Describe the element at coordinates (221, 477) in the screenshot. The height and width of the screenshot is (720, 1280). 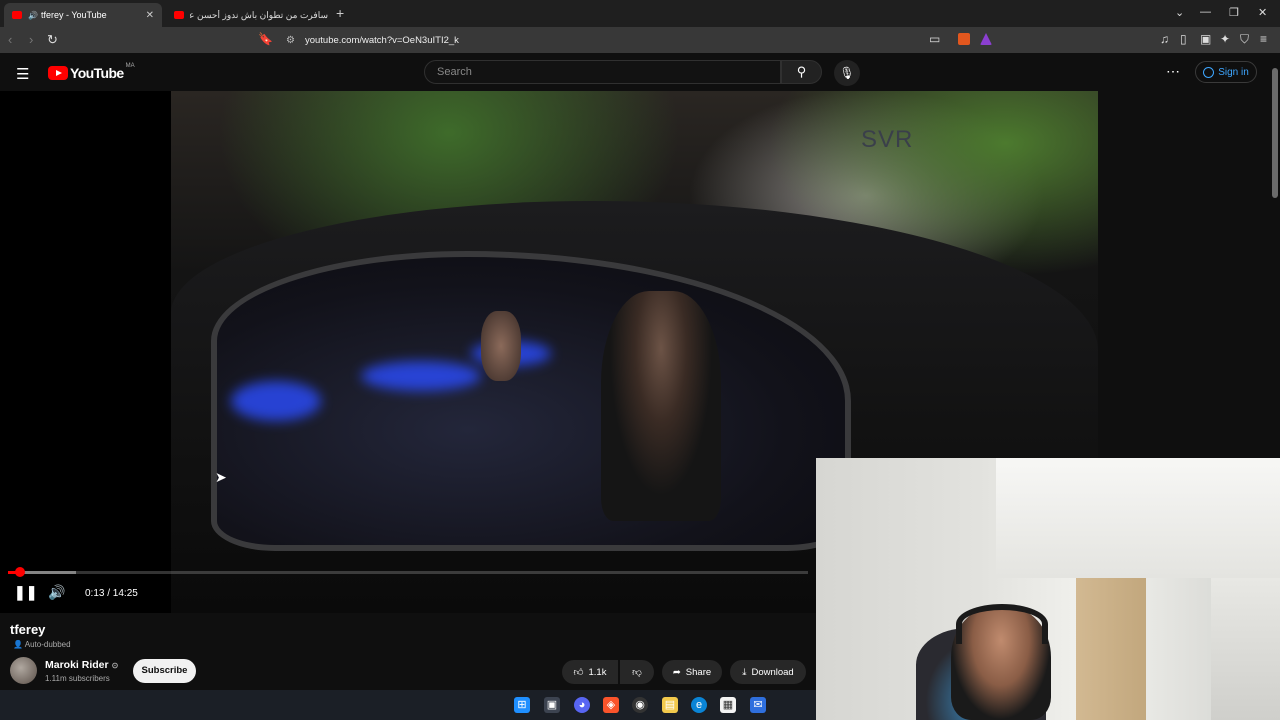
I see `mouse-cursor-icon: ➤` at that location.